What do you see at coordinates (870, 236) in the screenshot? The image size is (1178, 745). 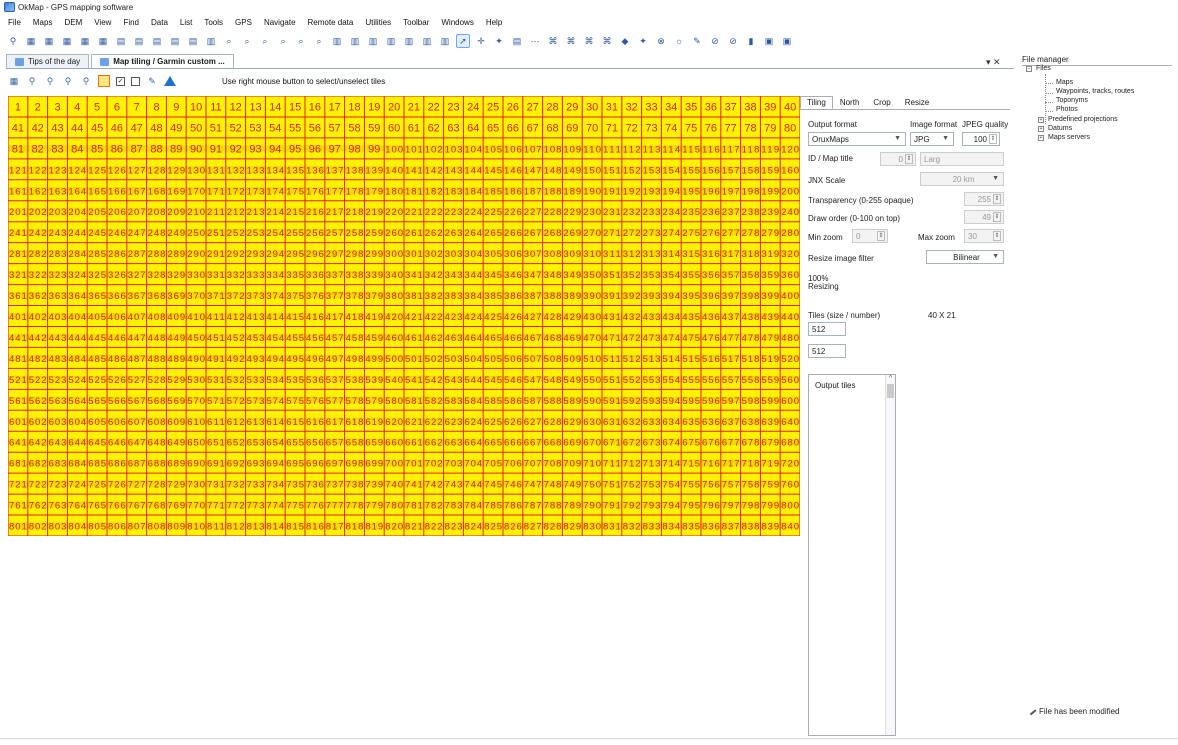 I see `min-zoom-stepper: 0 ⇕` at bounding box center [870, 236].